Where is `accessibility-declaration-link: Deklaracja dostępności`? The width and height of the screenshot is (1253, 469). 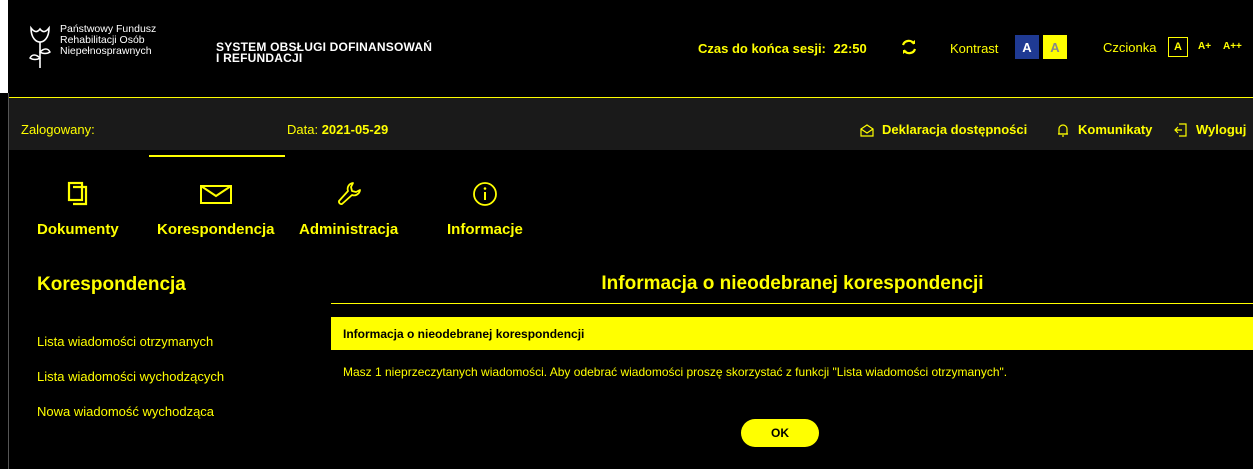 accessibility-declaration-link: Deklaracja dostępności is located at coordinates (943, 129).